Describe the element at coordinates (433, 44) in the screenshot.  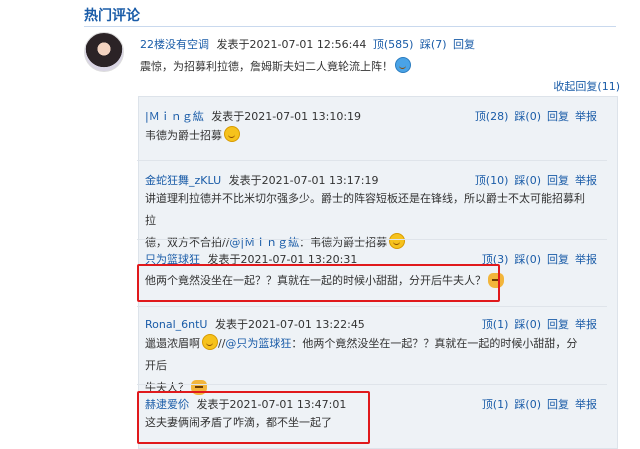
I see `main-down-button: 踩(7)` at that location.